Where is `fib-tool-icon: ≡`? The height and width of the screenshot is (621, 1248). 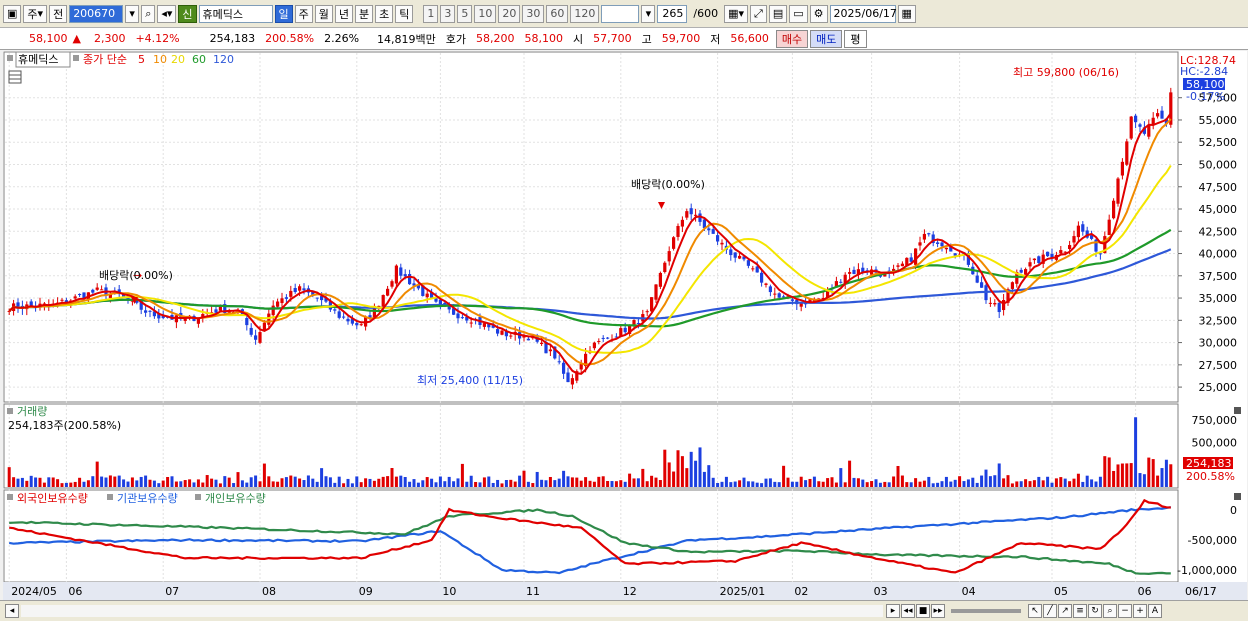
fib-tool-icon: ≡ is located at coordinates (1080, 611).